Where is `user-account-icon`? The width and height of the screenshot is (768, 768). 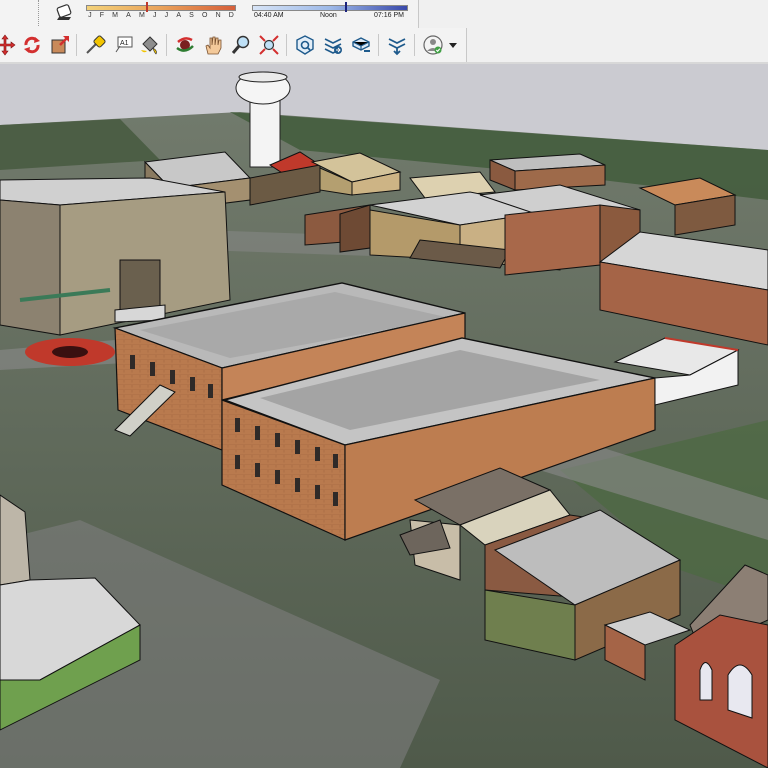 user-account-icon is located at coordinates (433, 45).